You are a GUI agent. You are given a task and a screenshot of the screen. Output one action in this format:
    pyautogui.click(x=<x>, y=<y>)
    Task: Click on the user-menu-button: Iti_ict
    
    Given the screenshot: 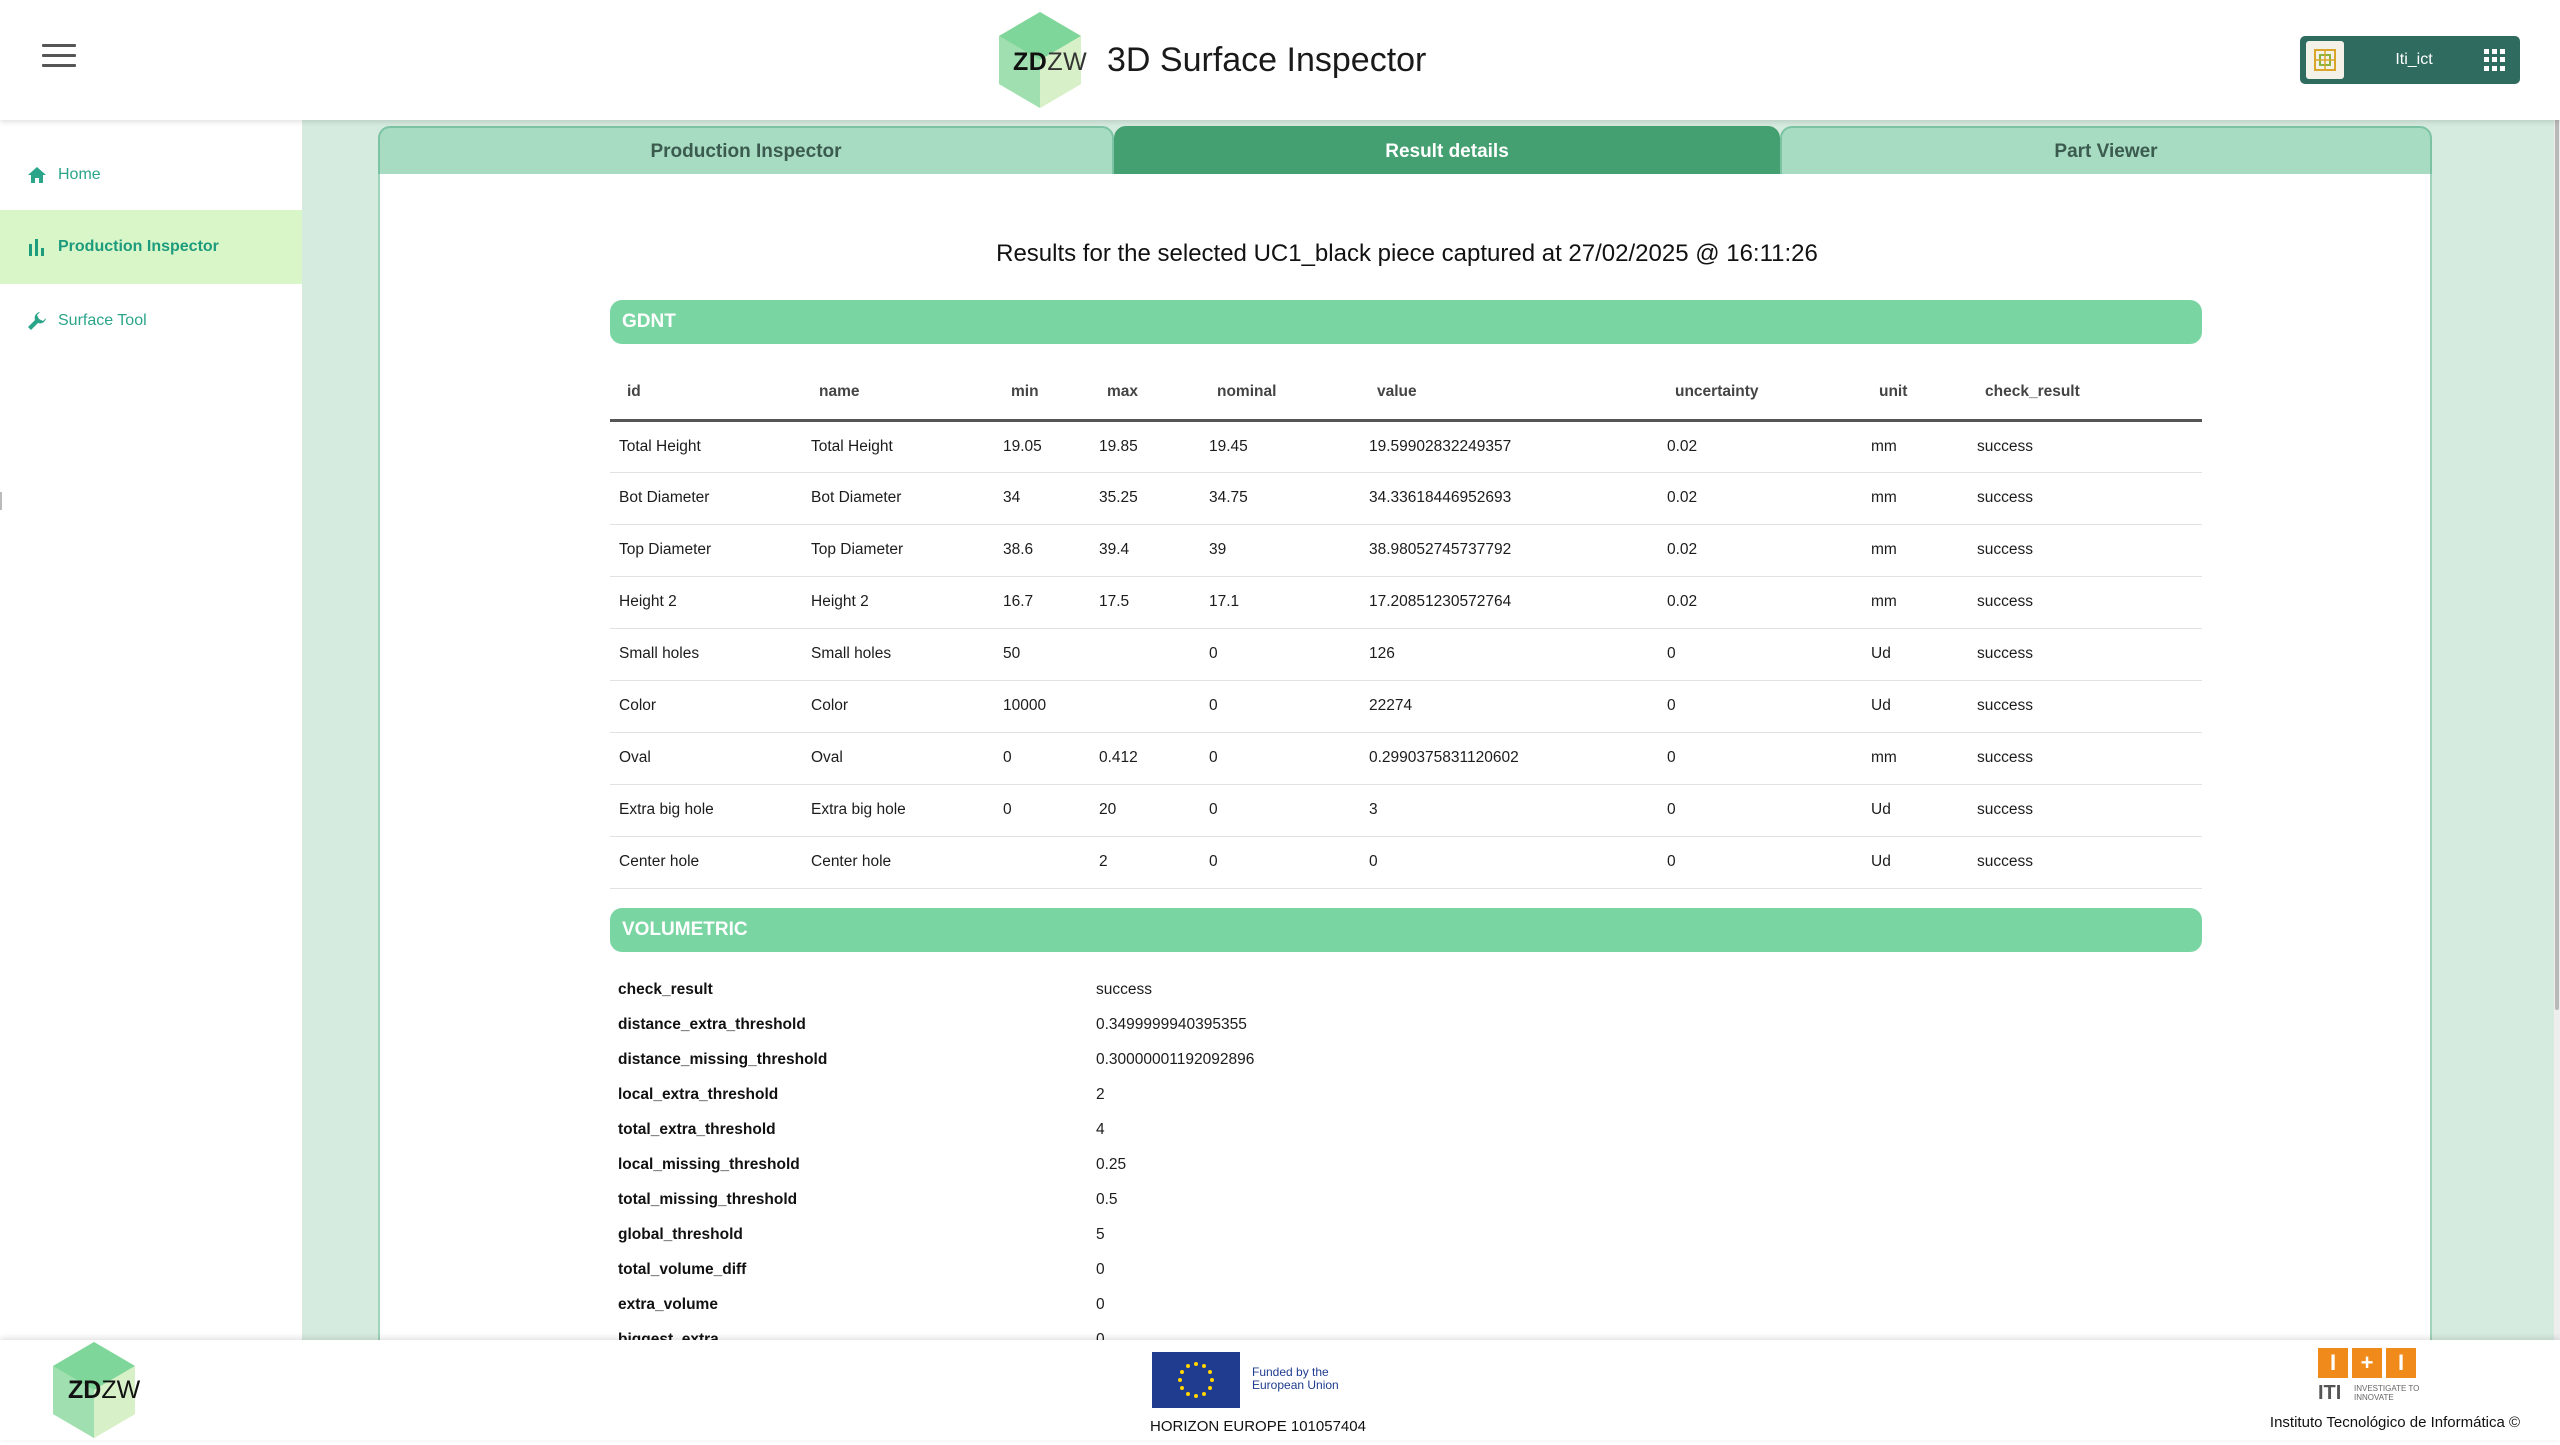 What is the action you would take?
    pyautogui.click(x=2410, y=60)
    